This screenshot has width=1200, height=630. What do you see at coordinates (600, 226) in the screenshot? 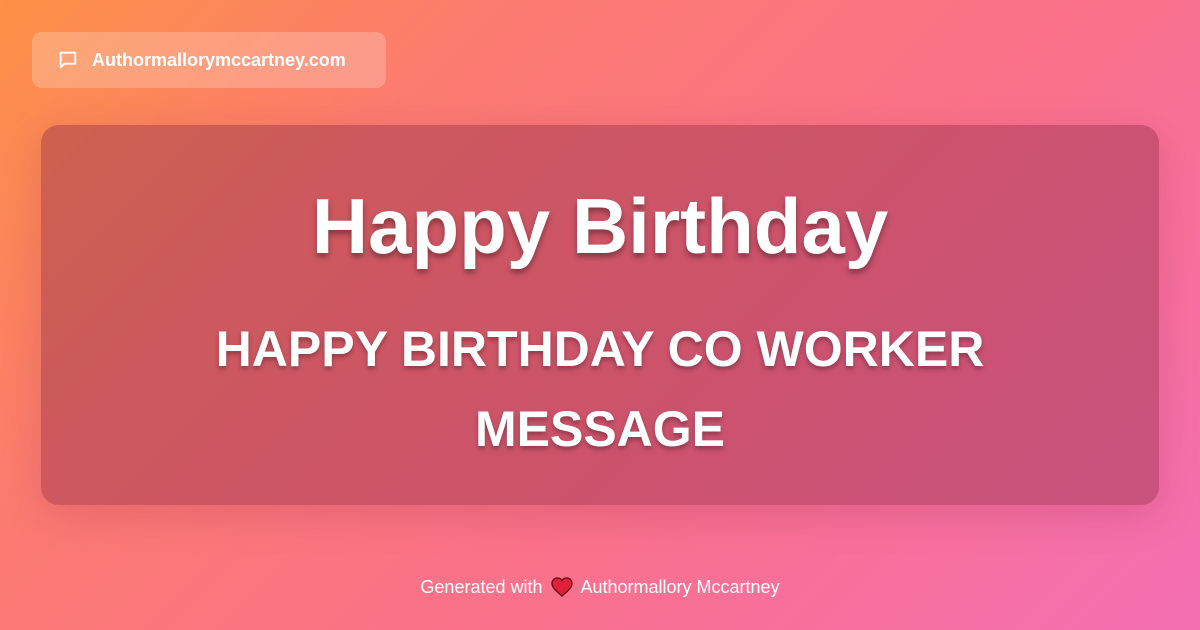
I see `card-title: Happy Birthday` at bounding box center [600, 226].